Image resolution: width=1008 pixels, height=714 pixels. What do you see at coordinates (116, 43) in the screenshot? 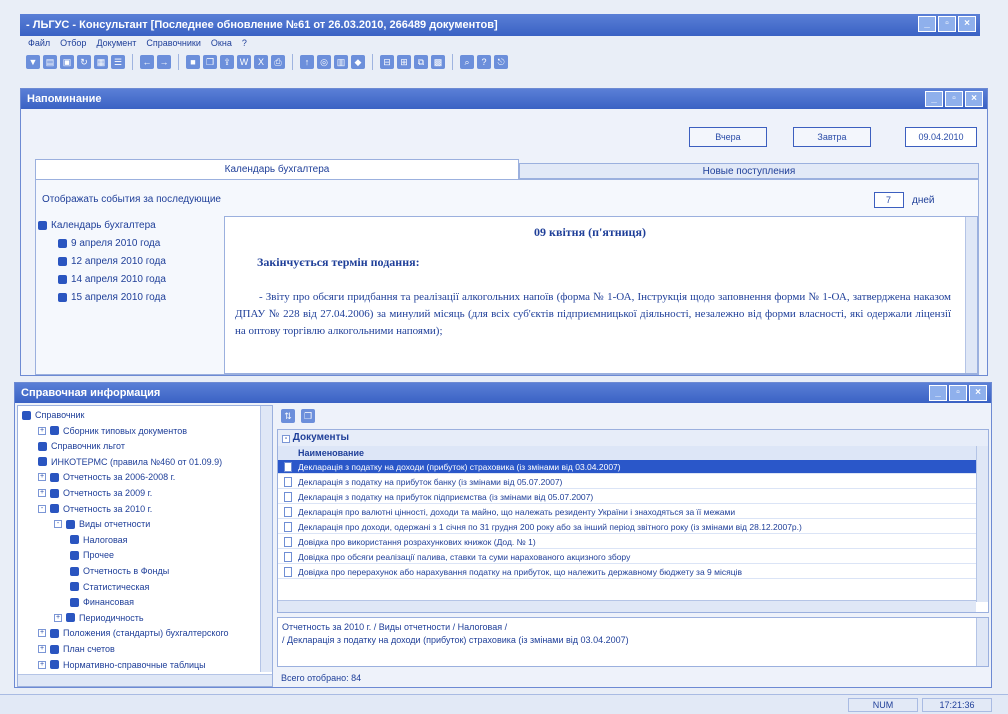
I see `menu-document: Документ` at bounding box center [116, 43].